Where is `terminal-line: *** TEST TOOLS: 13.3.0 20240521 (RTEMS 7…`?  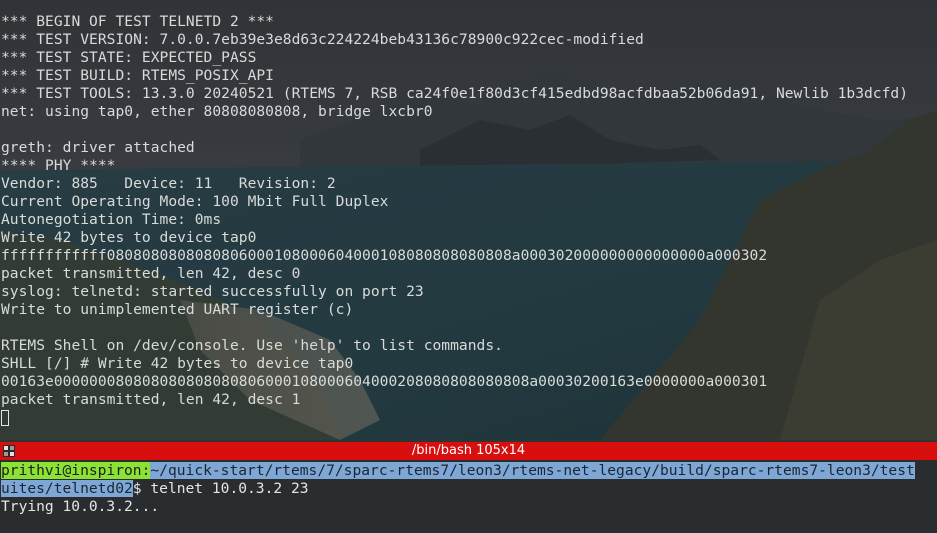
terminal-line: *** TEST TOOLS: 13.3.0 20240521 (RTEMS 7… is located at coordinates (455, 93).